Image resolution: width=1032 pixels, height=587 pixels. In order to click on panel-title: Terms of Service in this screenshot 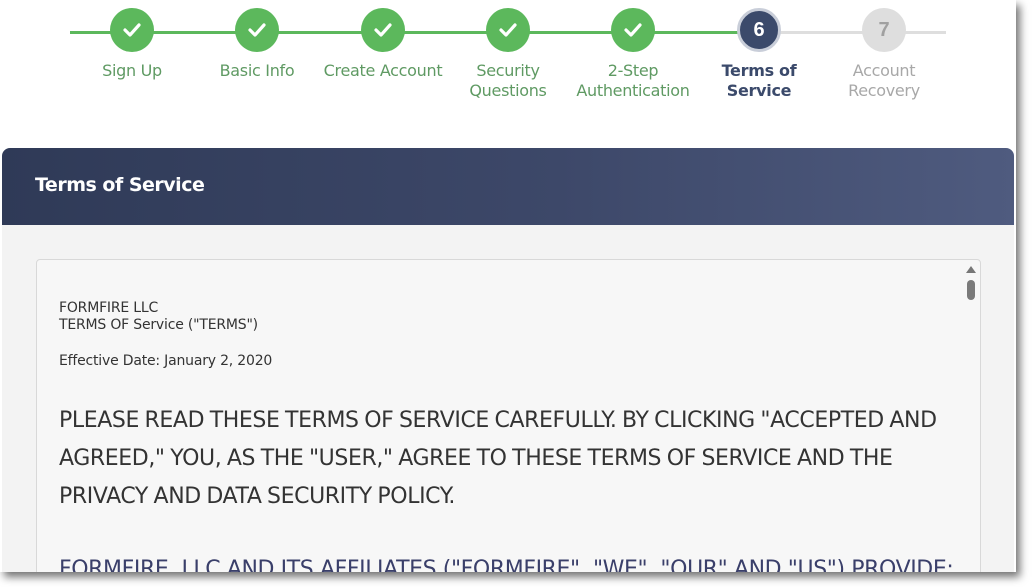, I will do `click(120, 185)`.